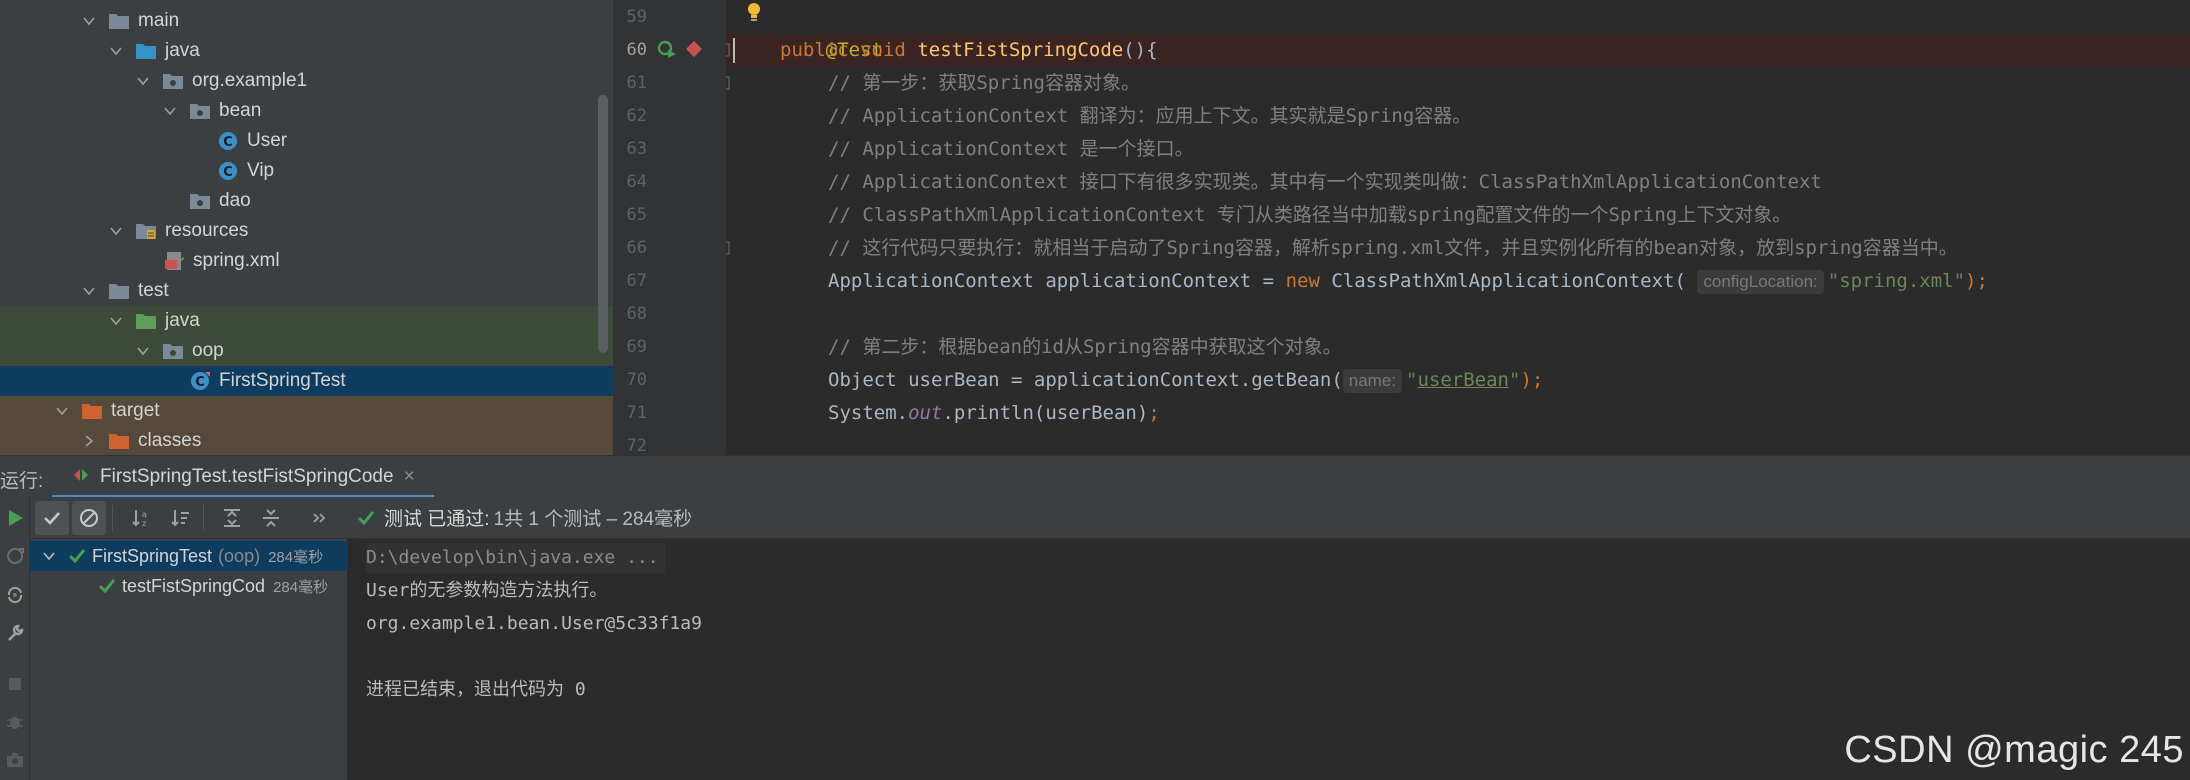 The width and height of the screenshot is (2190, 780). What do you see at coordinates (754, 13) in the screenshot?
I see `lightbulb-icon` at bounding box center [754, 13].